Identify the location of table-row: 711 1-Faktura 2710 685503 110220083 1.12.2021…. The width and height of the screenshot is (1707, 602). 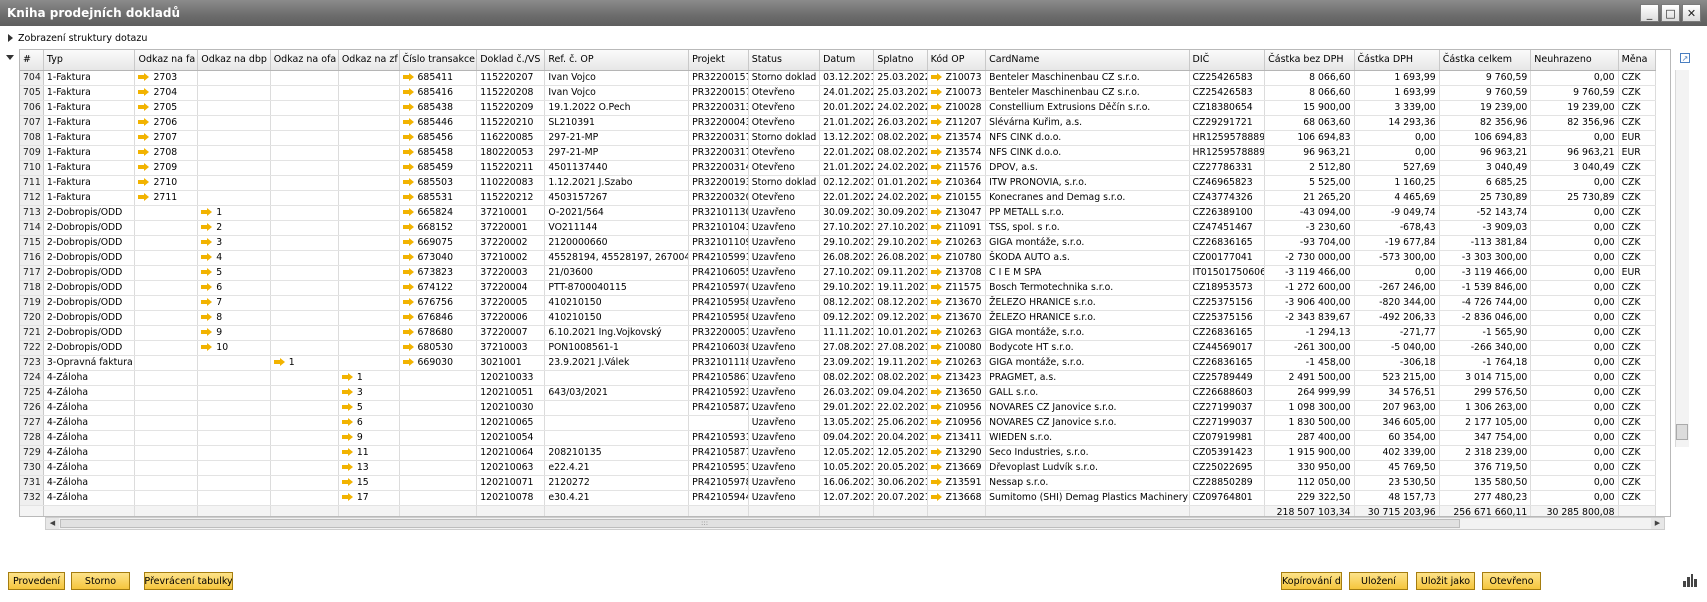
(838, 183).